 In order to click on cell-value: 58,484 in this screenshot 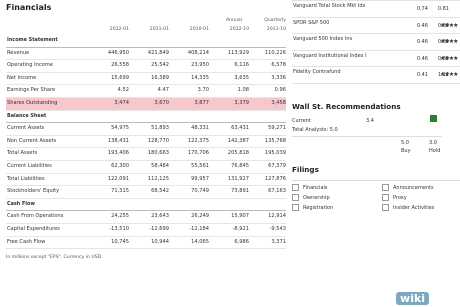, I will do `click(160, 165)`.